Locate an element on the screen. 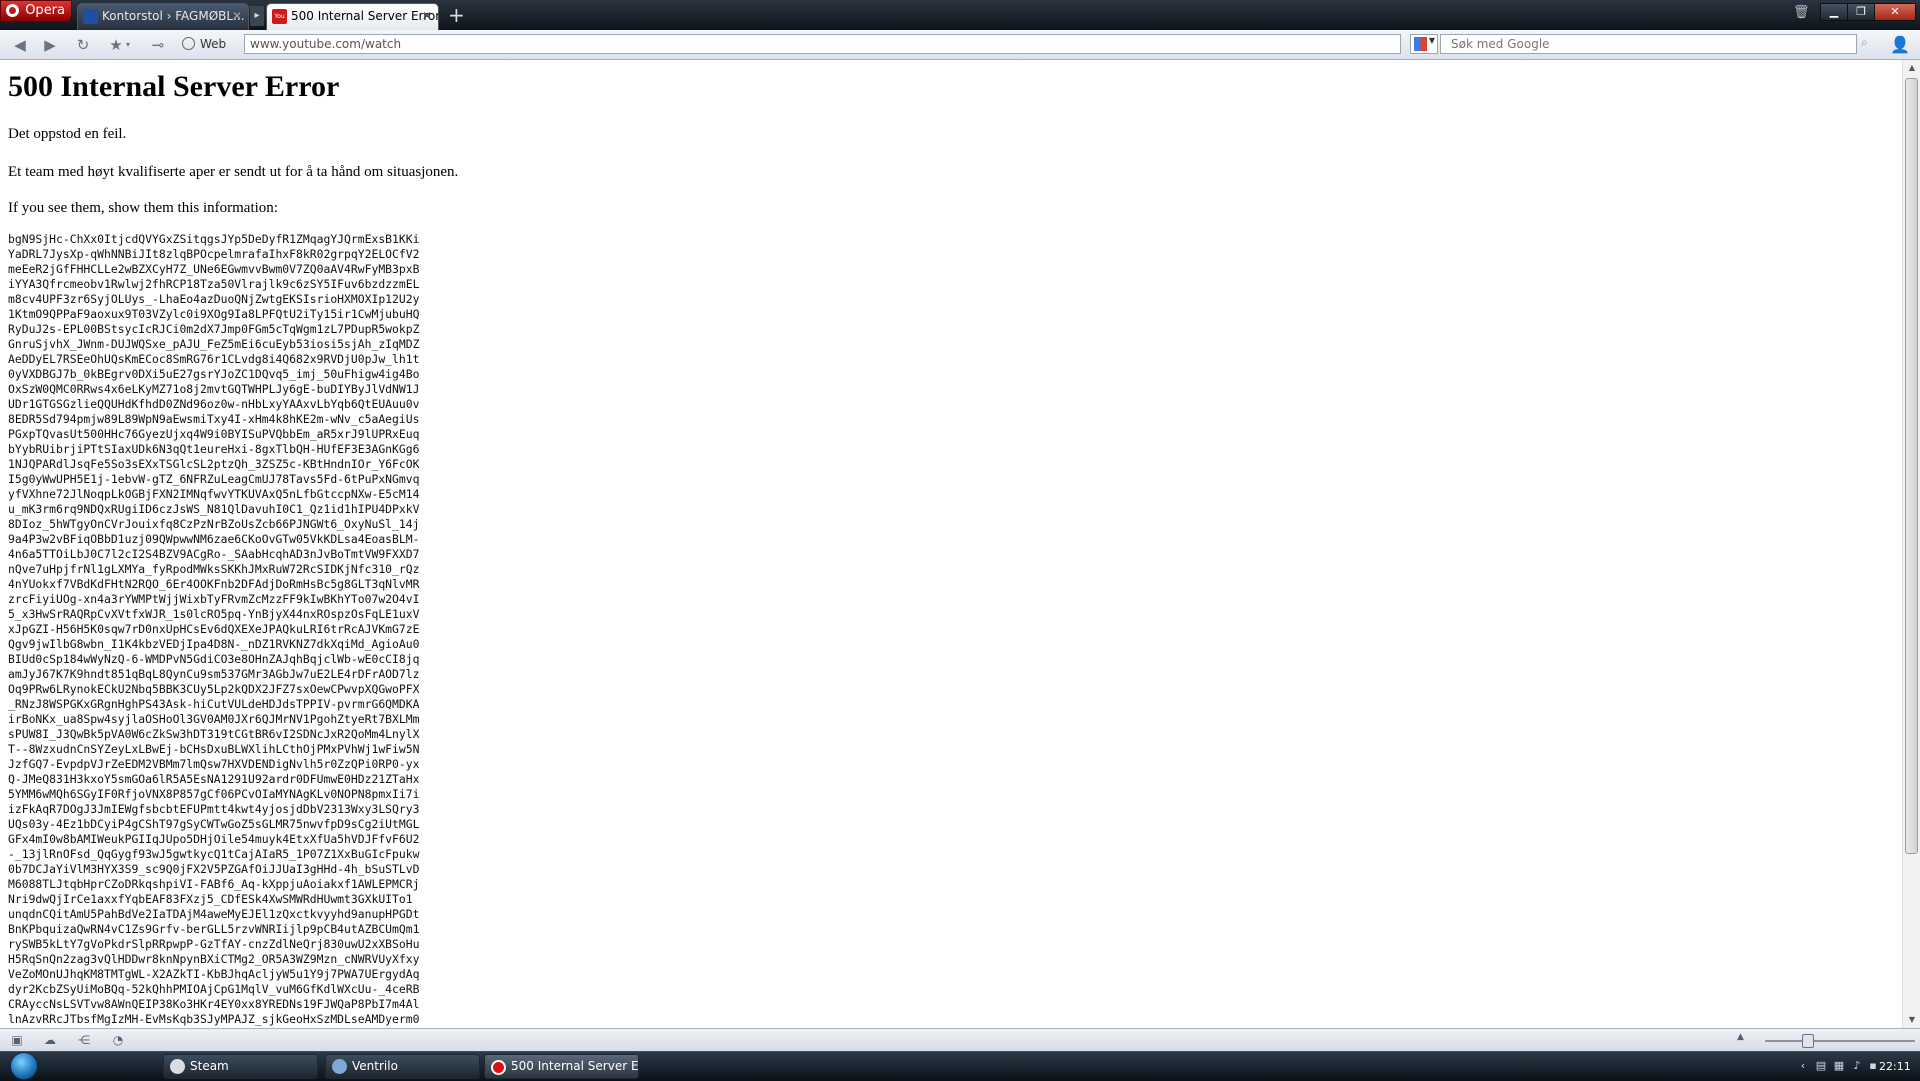 The image size is (1920, 1081). status-bar: ▣ ☁ ⋲ ◔ ▲ is located at coordinates (960, 1040).